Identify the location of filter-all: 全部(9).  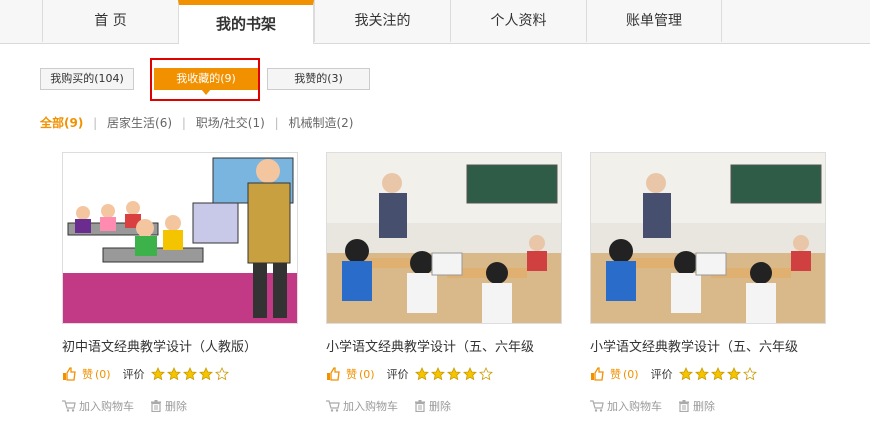
(61, 122).